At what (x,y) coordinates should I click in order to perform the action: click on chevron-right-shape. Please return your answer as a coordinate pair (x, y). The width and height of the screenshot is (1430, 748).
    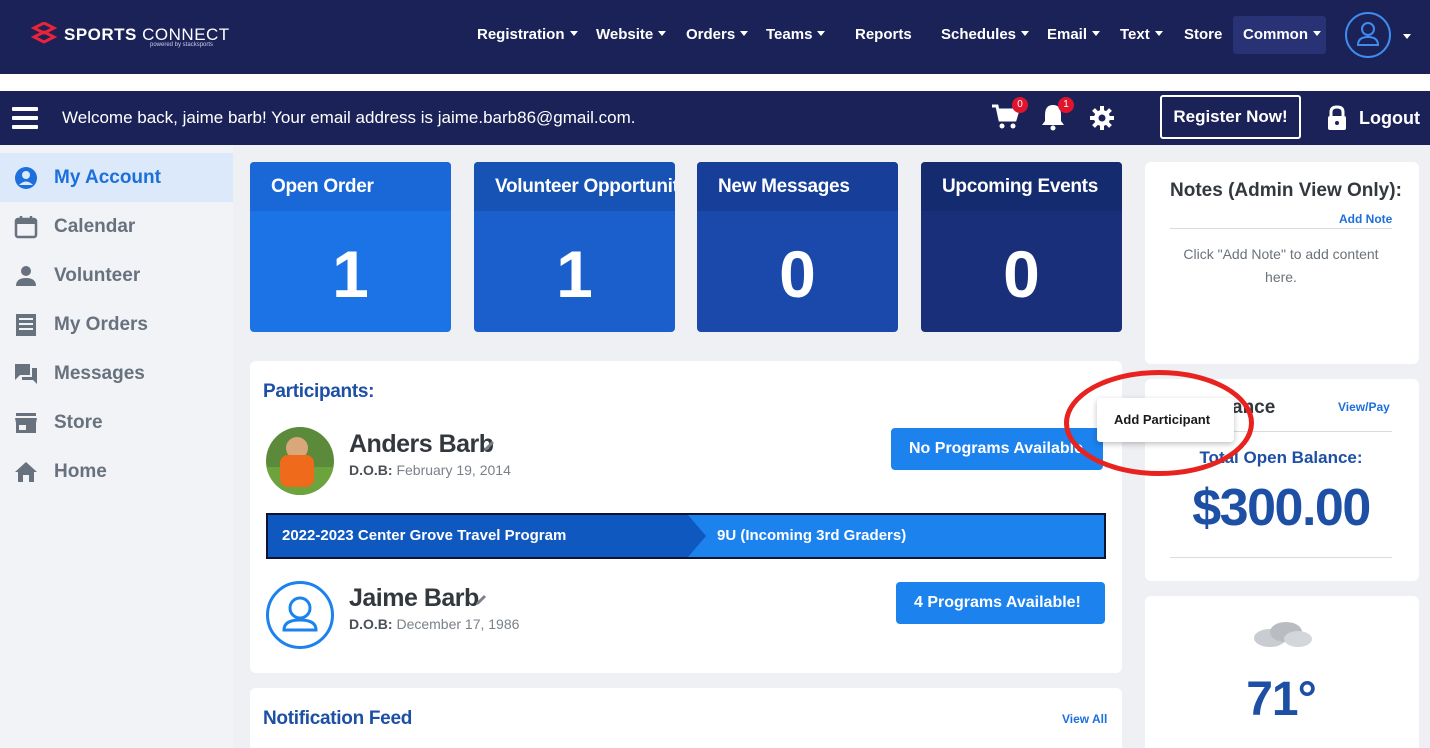
    Looking at the image, I should click on (697, 536).